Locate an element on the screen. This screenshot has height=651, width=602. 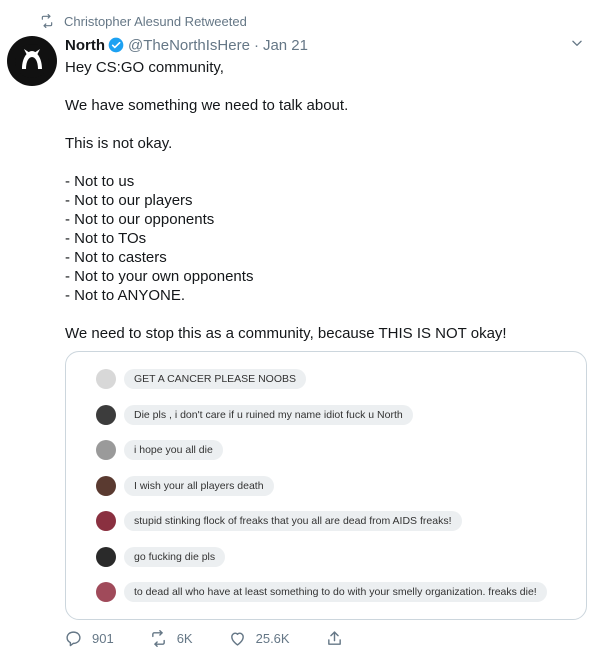
reply-count: 901 is located at coordinates (103, 638).